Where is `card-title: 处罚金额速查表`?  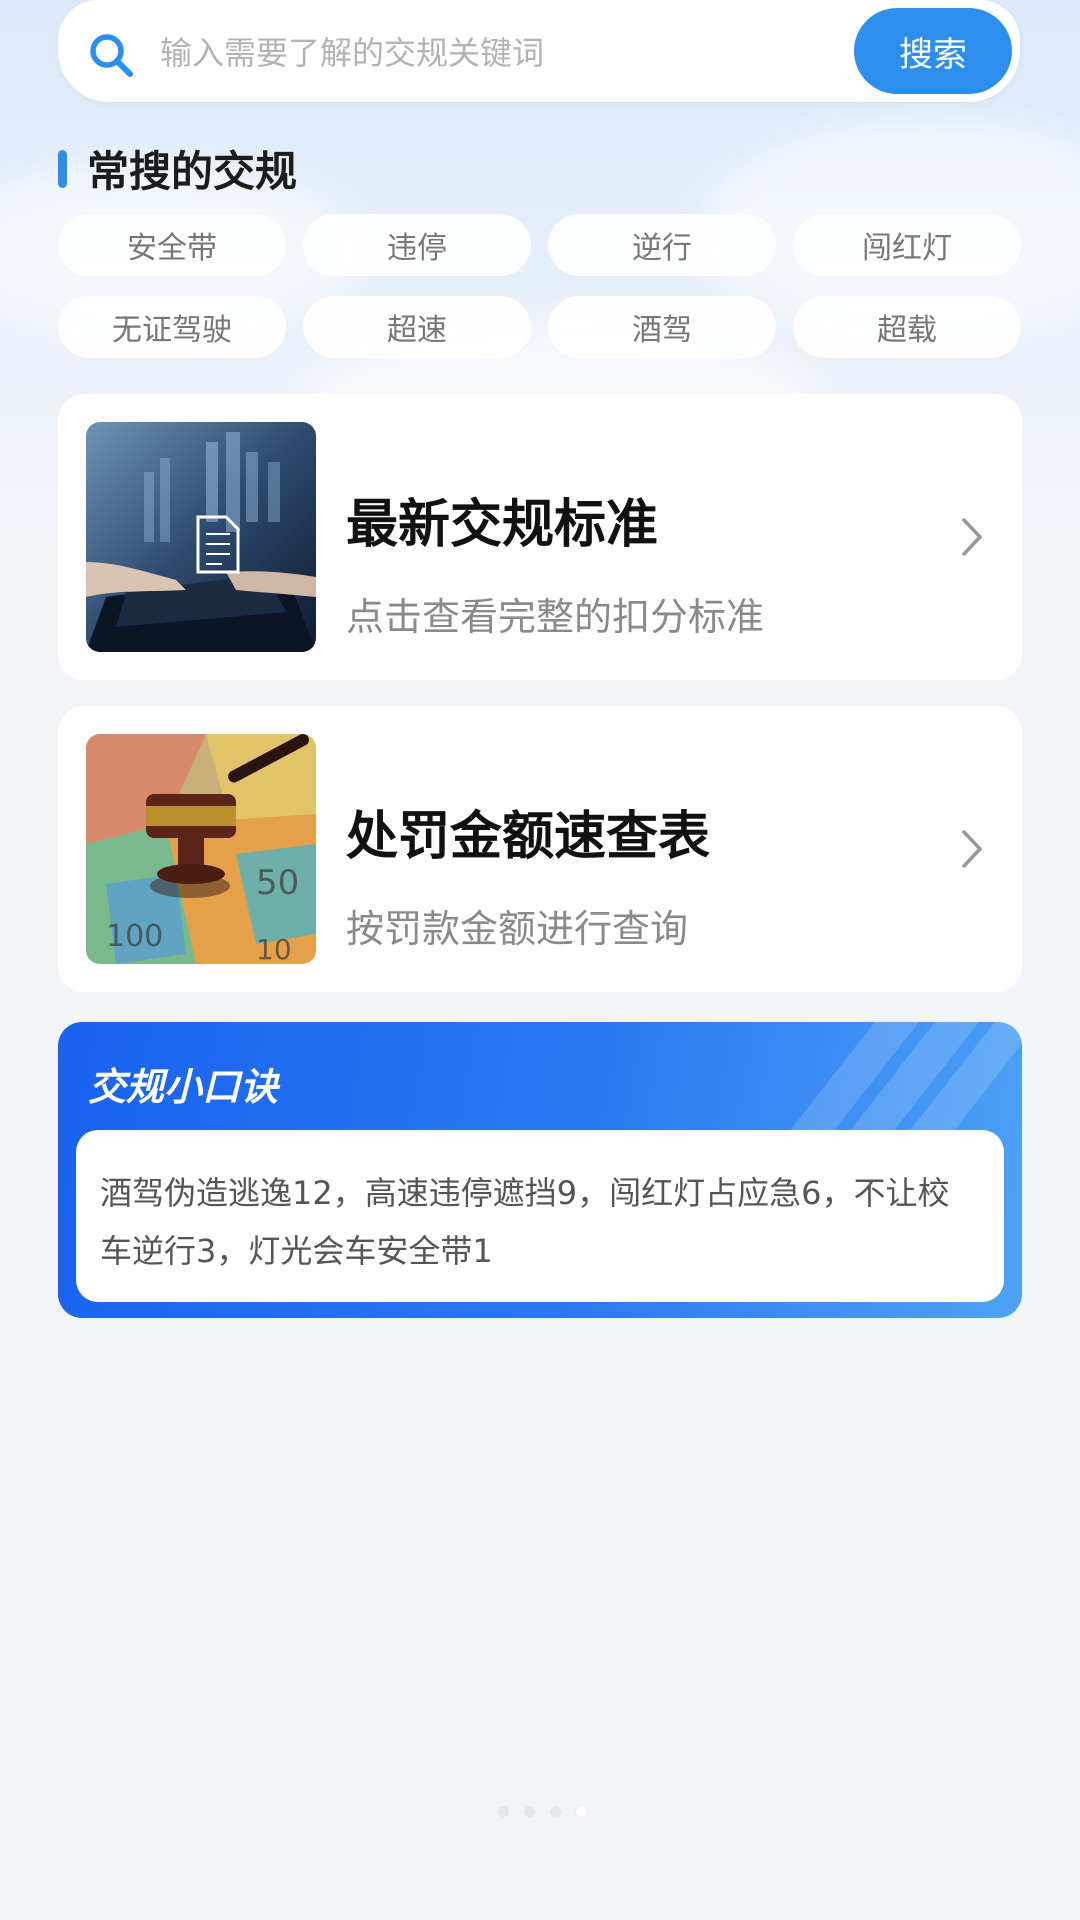
card-title: 处罚金额速查表 is located at coordinates (528, 837).